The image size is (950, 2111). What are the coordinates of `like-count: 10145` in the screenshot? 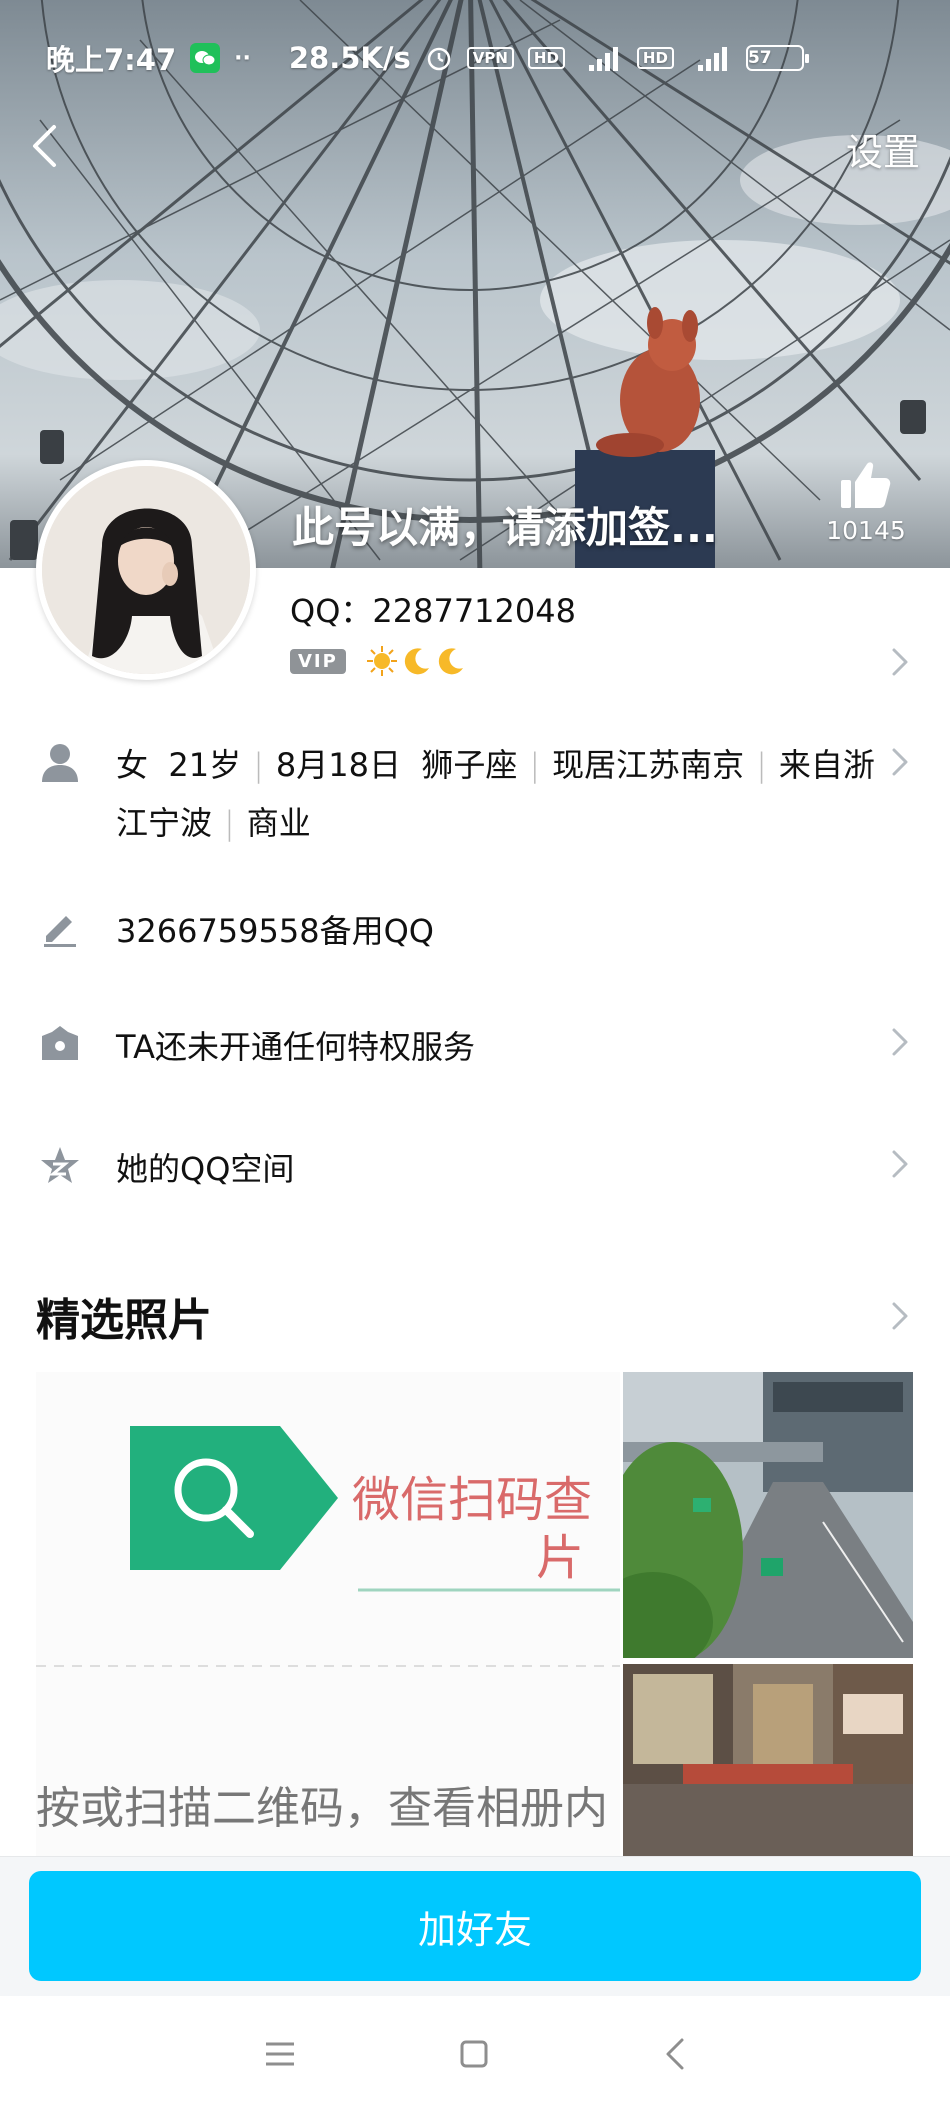 It's located at (866, 530).